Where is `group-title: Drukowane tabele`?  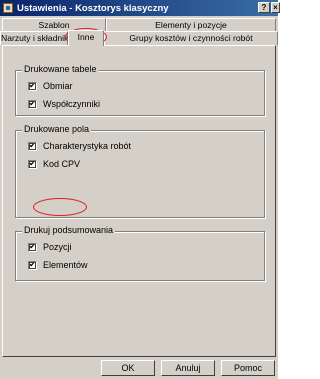
group-title: Drukowane tabele is located at coordinates (60, 69).